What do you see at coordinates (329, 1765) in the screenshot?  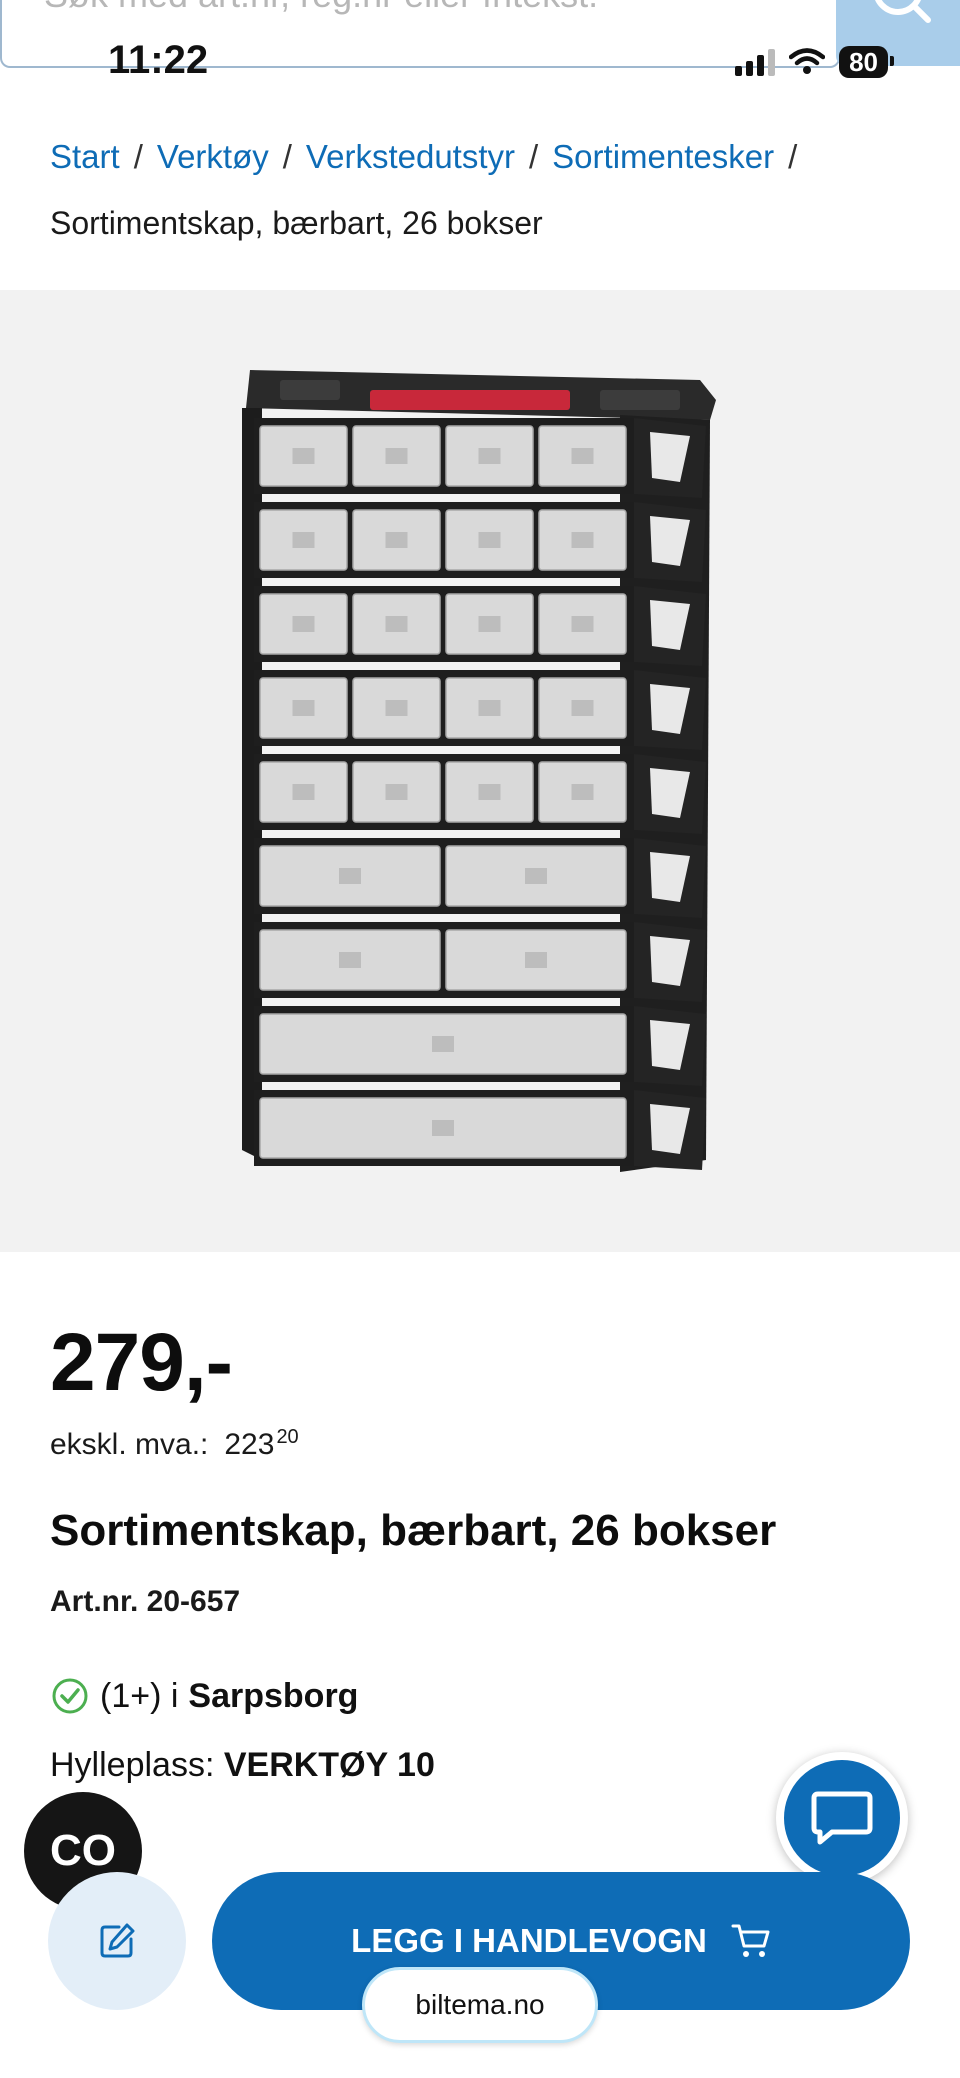 I see `shelf-value: VERKTØY 10` at bounding box center [329, 1765].